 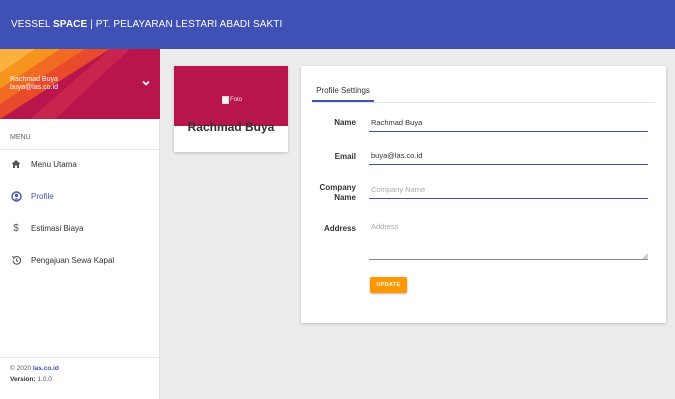 What do you see at coordinates (24, 379) in the screenshot?
I see `version-label: Version:` at bounding box center [24, 379].